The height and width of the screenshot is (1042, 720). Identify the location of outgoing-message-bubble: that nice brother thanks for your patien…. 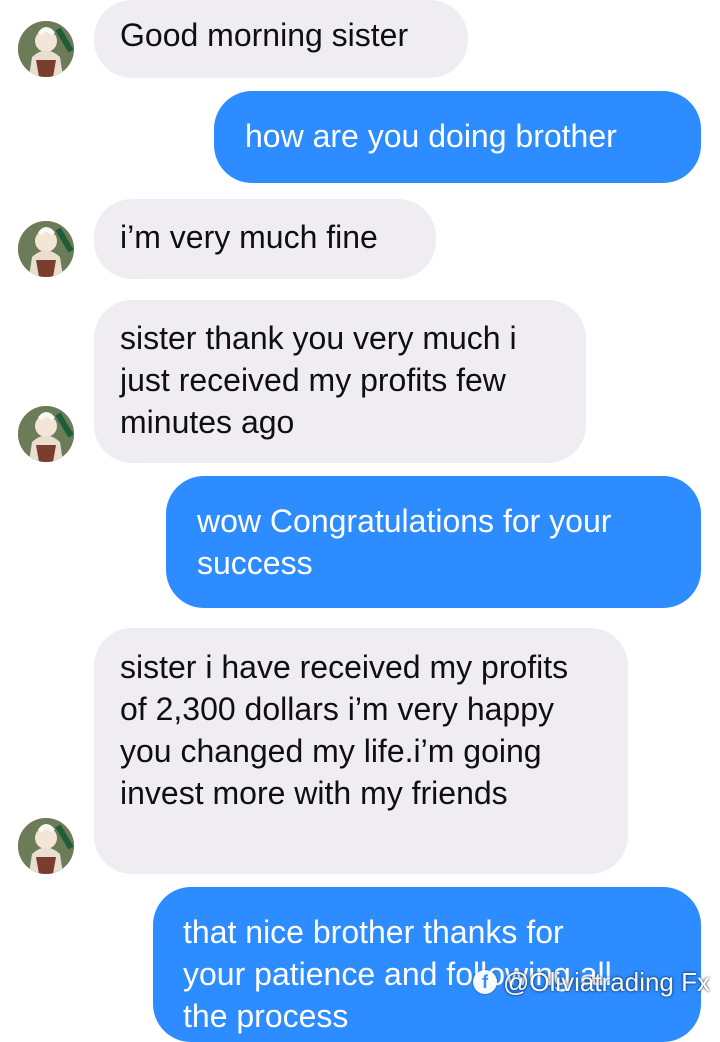
(427, 964).